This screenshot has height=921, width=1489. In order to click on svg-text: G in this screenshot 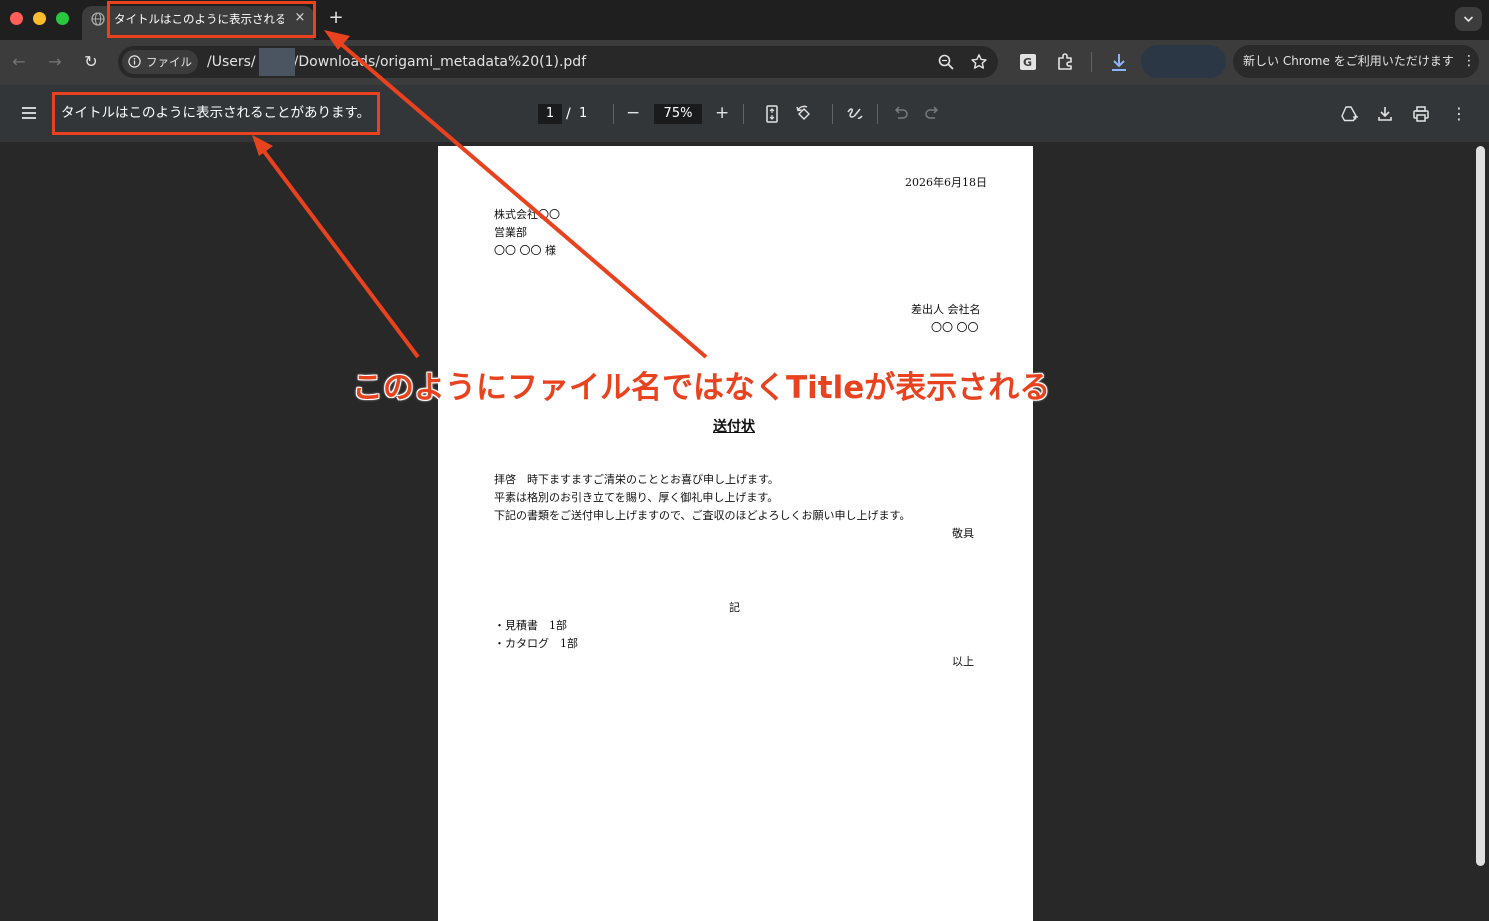, I will do `click(1027, 62)`.